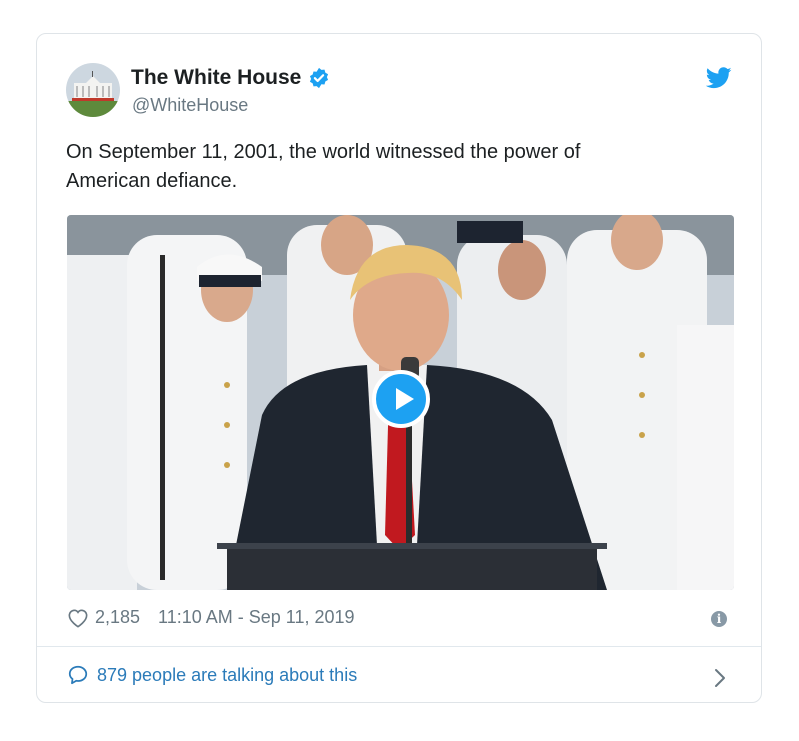 This screenshot has width=799, height=741. I want to click on white-house-avatar-image, so click(93, 90).